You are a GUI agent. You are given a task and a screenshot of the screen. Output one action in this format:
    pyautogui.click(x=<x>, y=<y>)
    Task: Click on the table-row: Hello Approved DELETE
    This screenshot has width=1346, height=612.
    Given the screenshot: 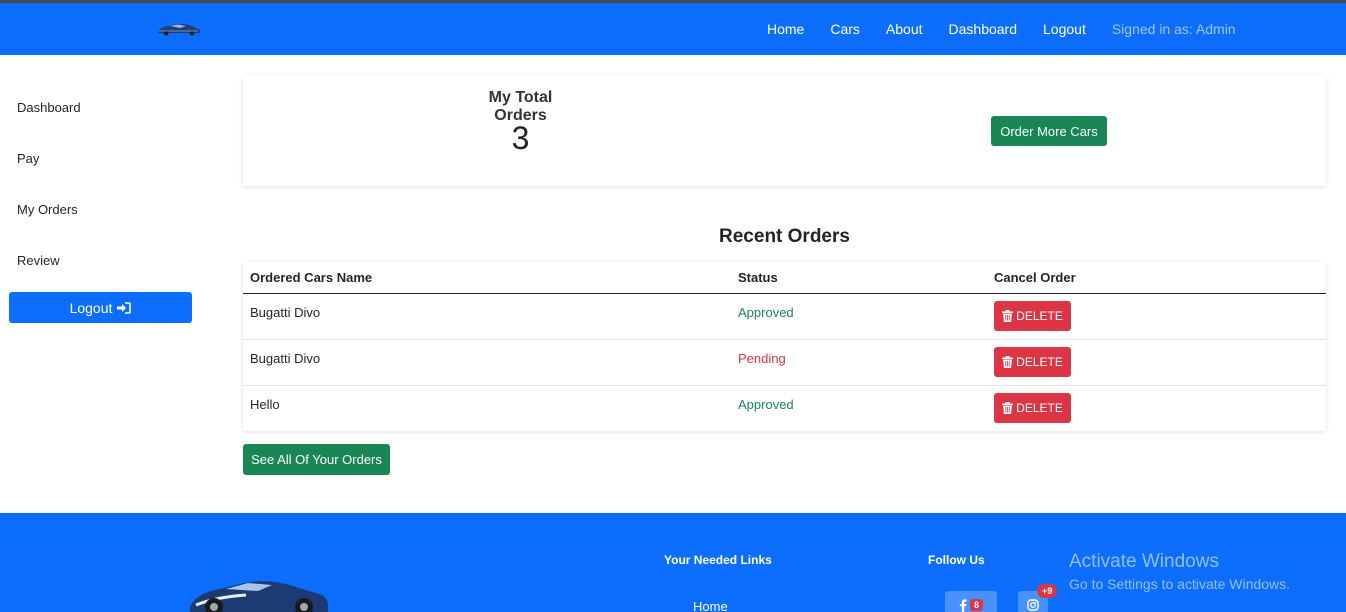 What is the action you would take?
    pyautogui.click(x=784, y=408)
    